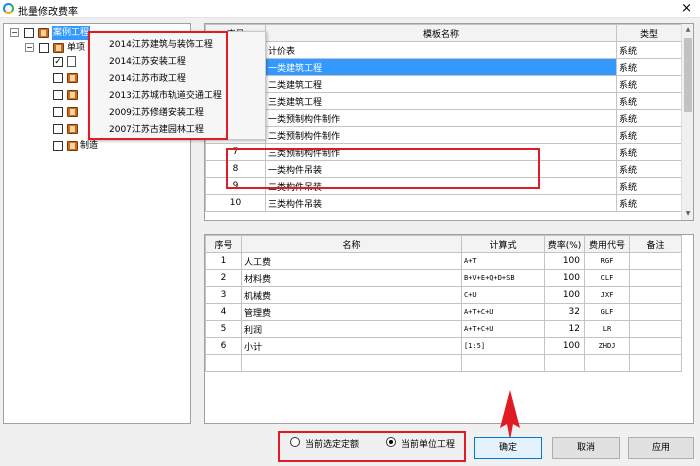  What do you see at coordinates (295, 442) in the screenshot?
I see `radio-current-quota` at bounding box center [295, 442].